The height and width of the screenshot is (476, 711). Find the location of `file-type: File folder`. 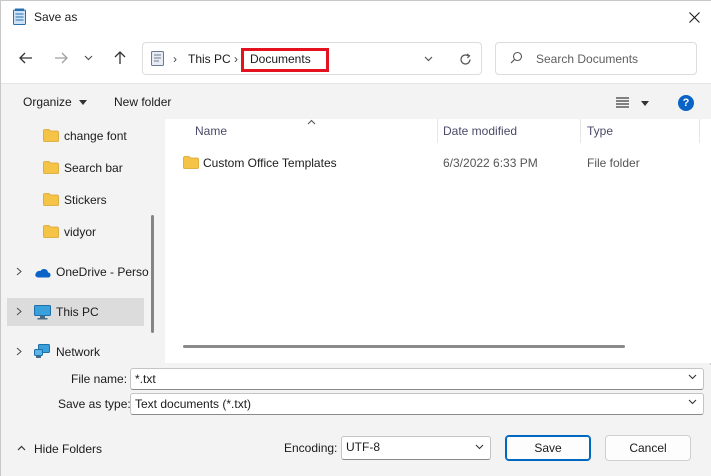

file-type: File folder is located at coordinates (613, 163).